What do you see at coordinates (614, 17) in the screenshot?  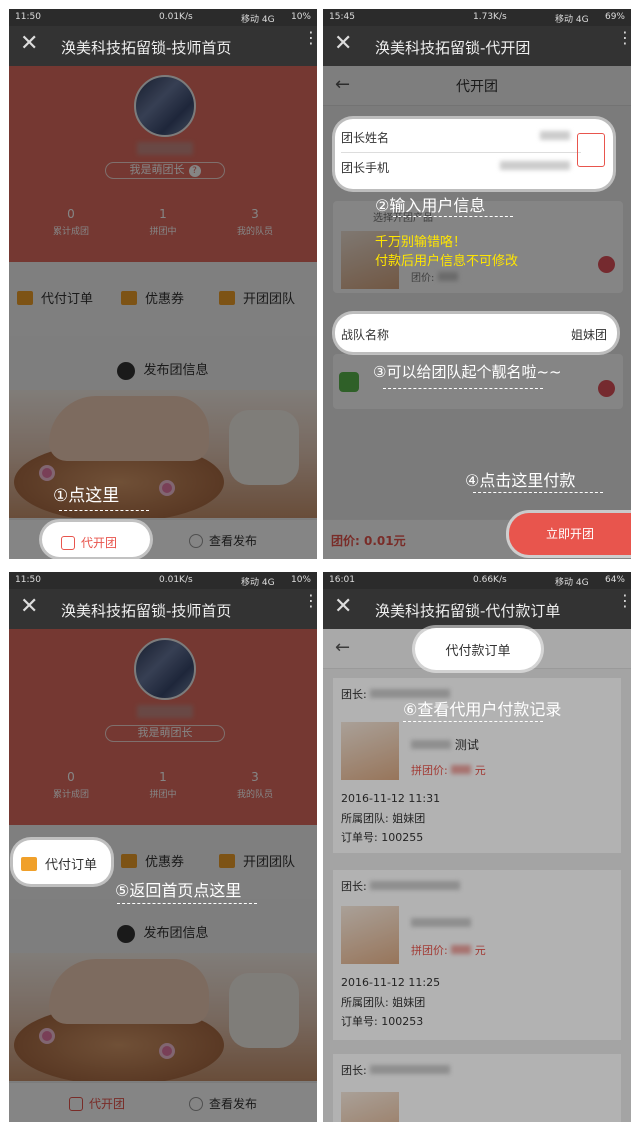 I see `status-battery: 69%` at bounding box center [614, 17].